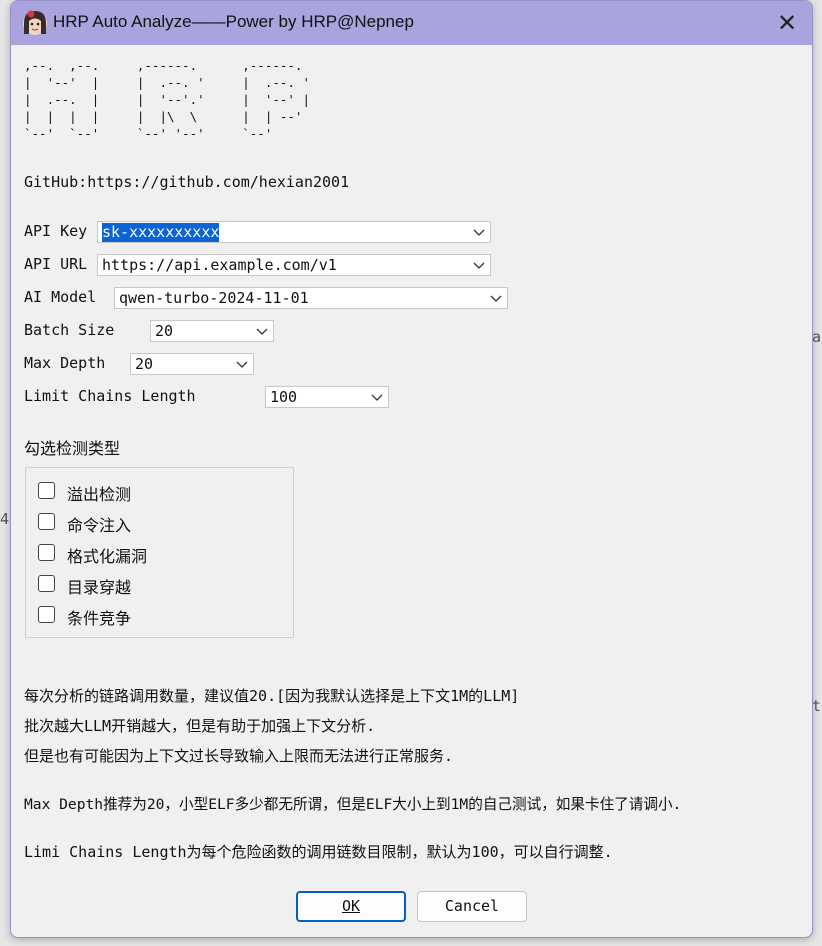  What do you see at coordinates (144, 364) in the screenshot?
I see `max-depth-value: 20` at bounding box center [144, 364].